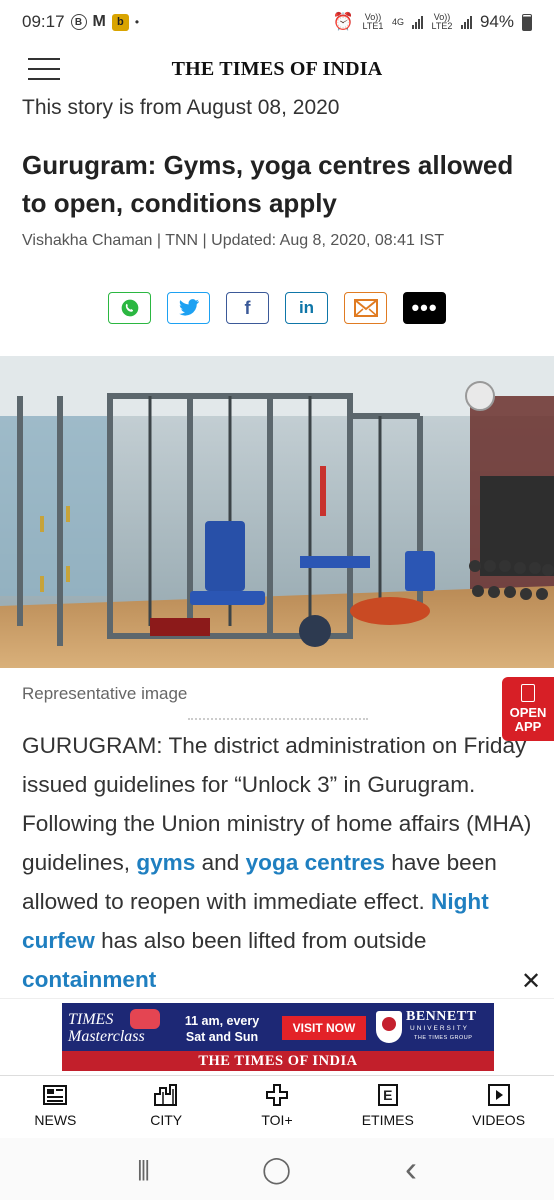 This screenshot has width=554, height=1200. I want to click on nav-toi-plus: TOI+, so click(277, 1105).